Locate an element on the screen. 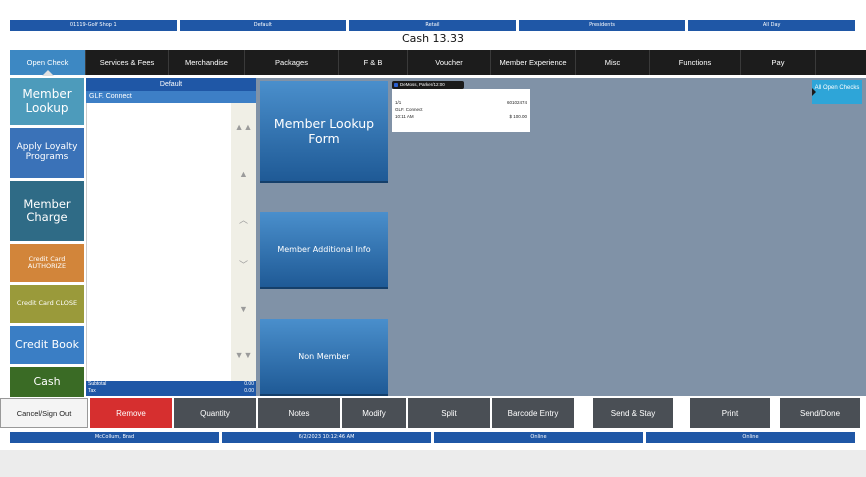 The image size is (866, 477). top-bar-period: All Day is located at coordinates (771, 25).